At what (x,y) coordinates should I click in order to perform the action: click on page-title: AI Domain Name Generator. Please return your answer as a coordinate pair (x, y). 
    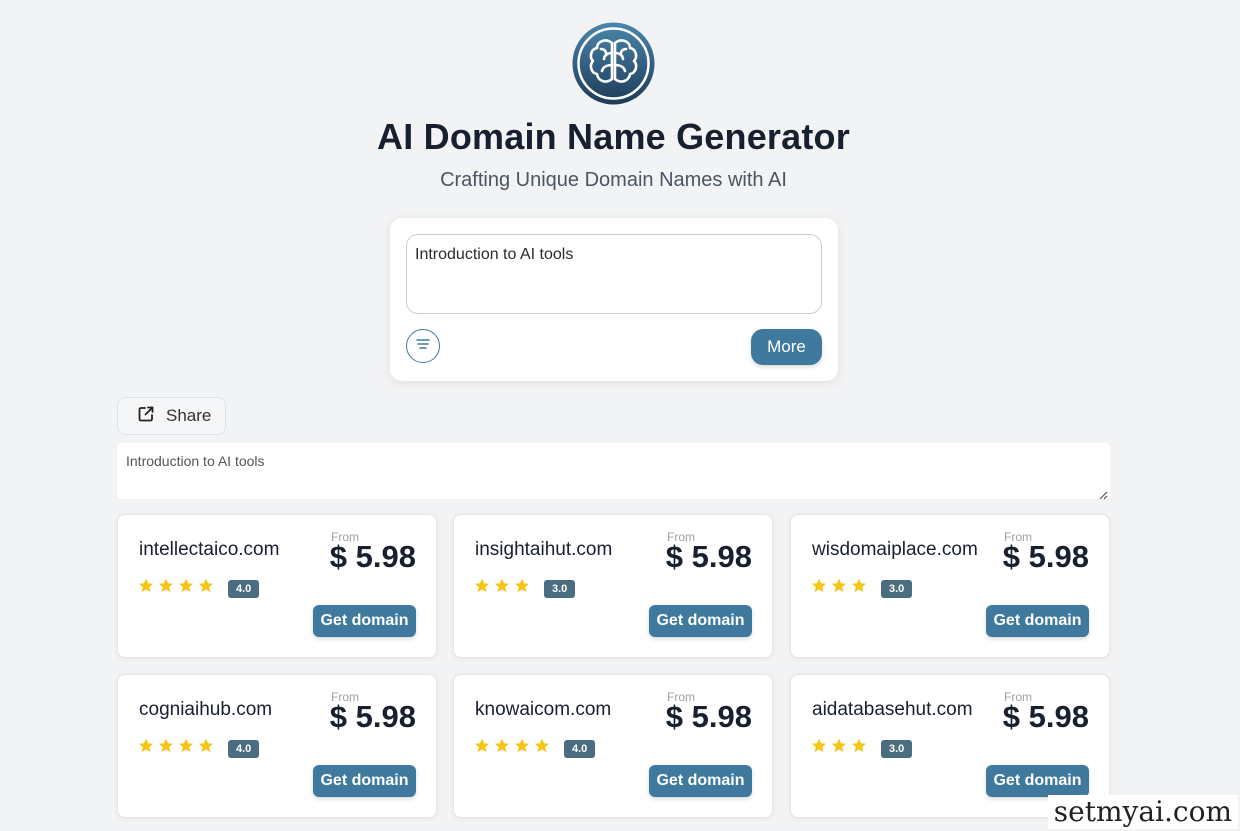
    Looking at the image, I should click on (613, 136).